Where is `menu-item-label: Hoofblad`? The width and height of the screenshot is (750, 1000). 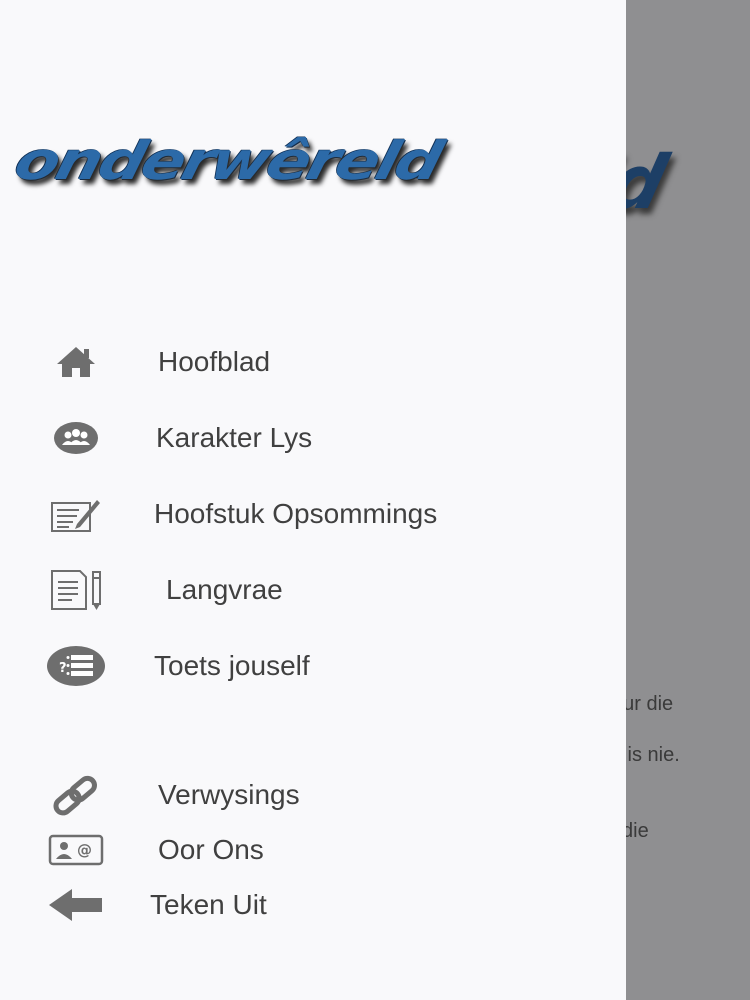 menu-item-label: Hoofblad is located at coordinates (214, 361).